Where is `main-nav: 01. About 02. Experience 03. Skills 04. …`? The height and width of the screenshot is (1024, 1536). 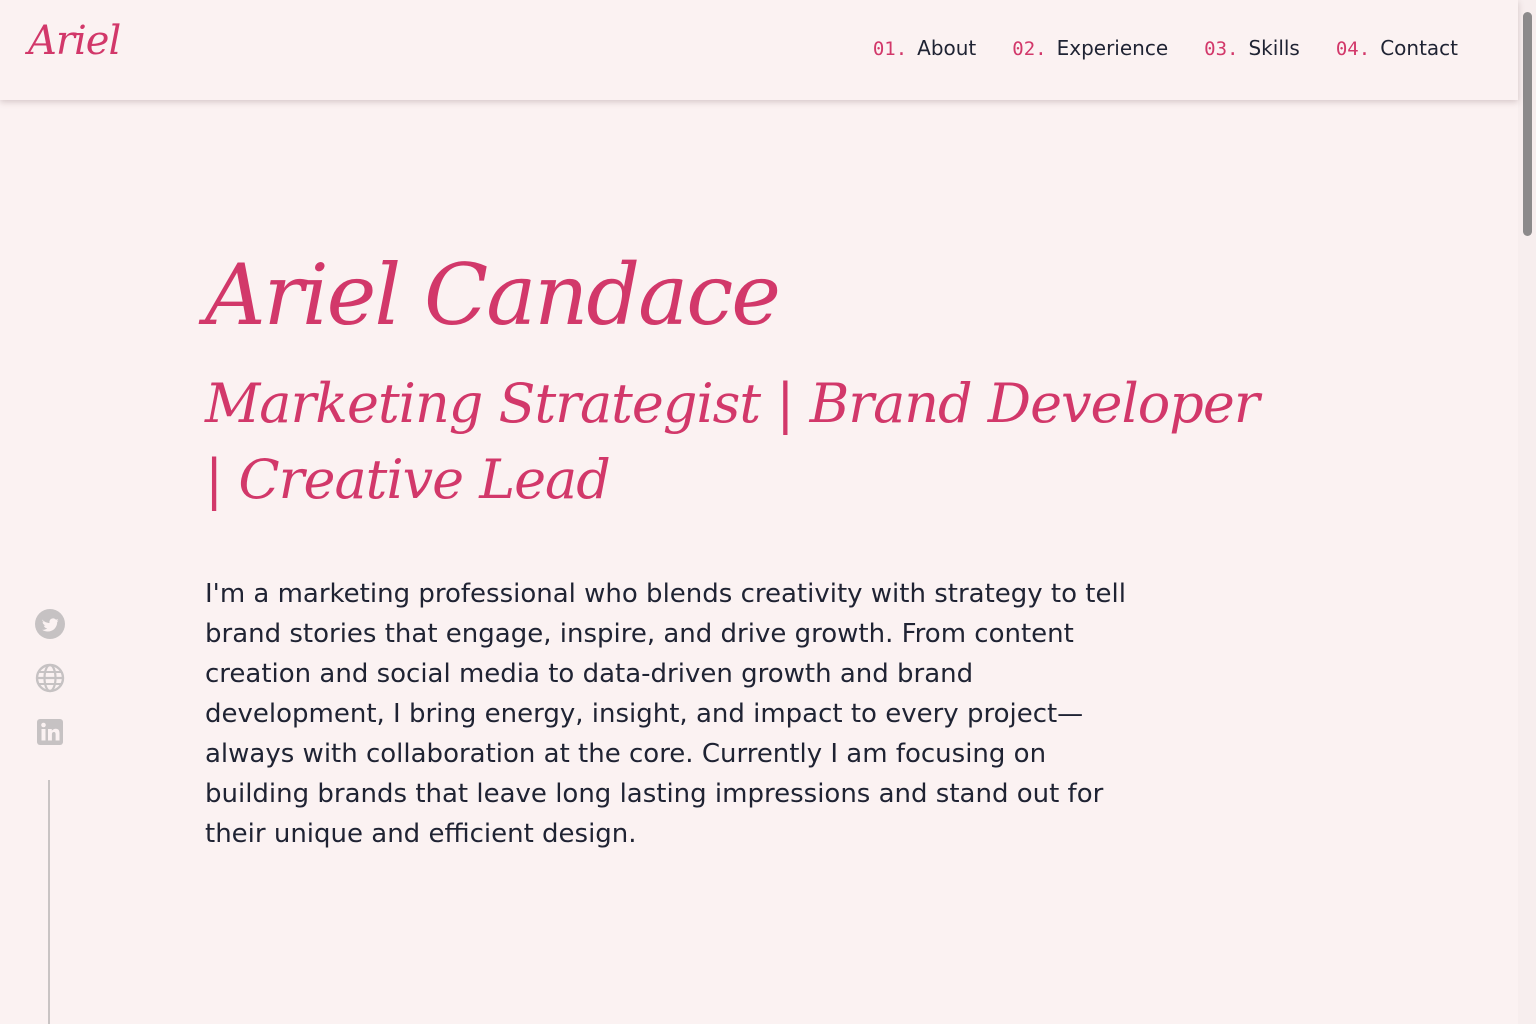
main-nav: 01. About 02. Experience 03. Skills 04. … is located at coordinates (1165, 48).